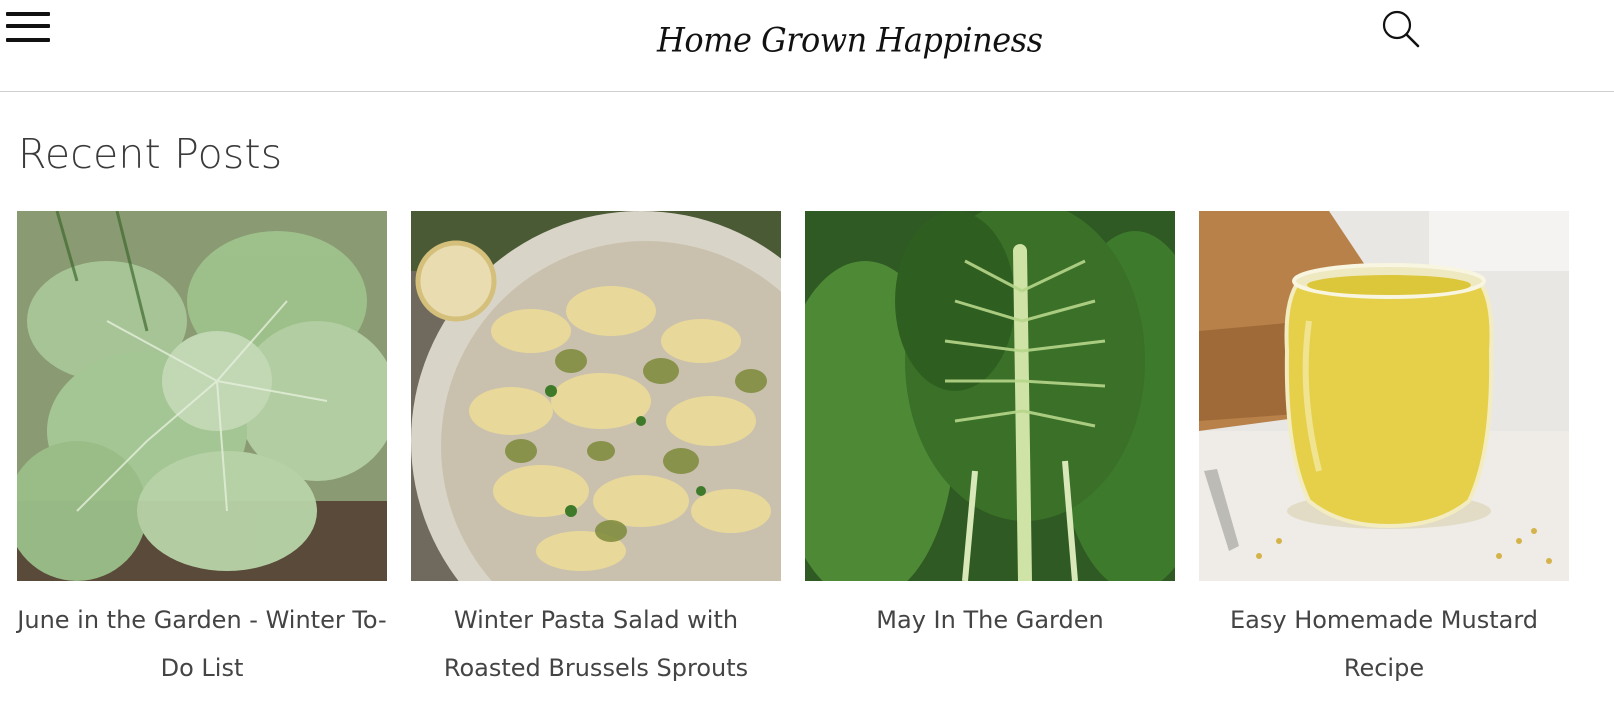 This screenshot has height=706, width=1614. Describe the element at coordinates (1402, 30) in the screenshot. I see `search-icon` at that location.